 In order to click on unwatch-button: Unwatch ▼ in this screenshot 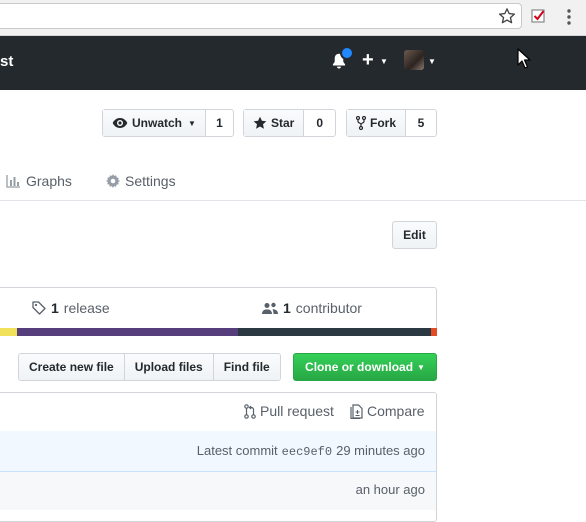, I will do `click(154, 123)`.